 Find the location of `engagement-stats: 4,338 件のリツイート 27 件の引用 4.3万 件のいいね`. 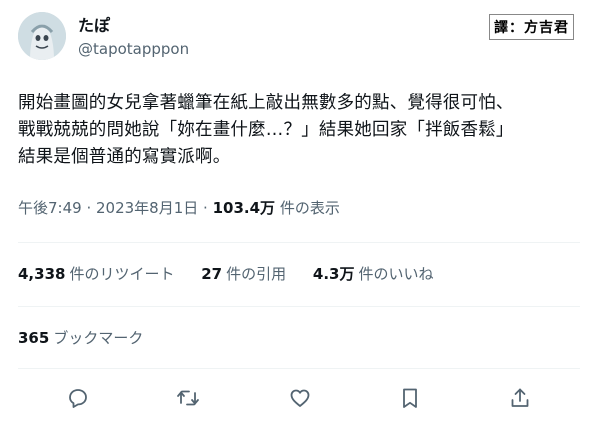

engagement-stats: 4,338 件のリツイート 27 件の引用 4.3万 件のいいね is located at coordinates (237, 273).